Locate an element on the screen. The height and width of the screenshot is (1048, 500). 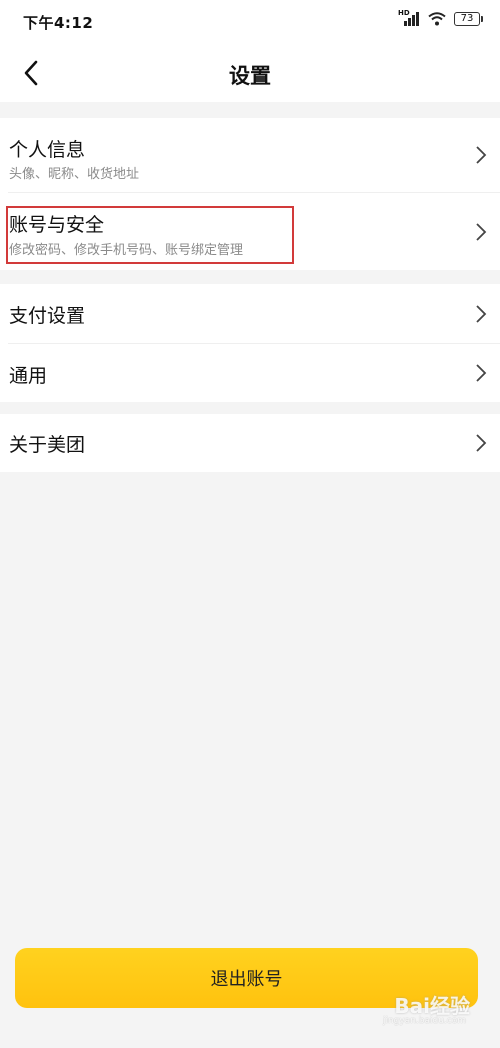
status-icons: HD 73 is located at coordinates (440, 17).